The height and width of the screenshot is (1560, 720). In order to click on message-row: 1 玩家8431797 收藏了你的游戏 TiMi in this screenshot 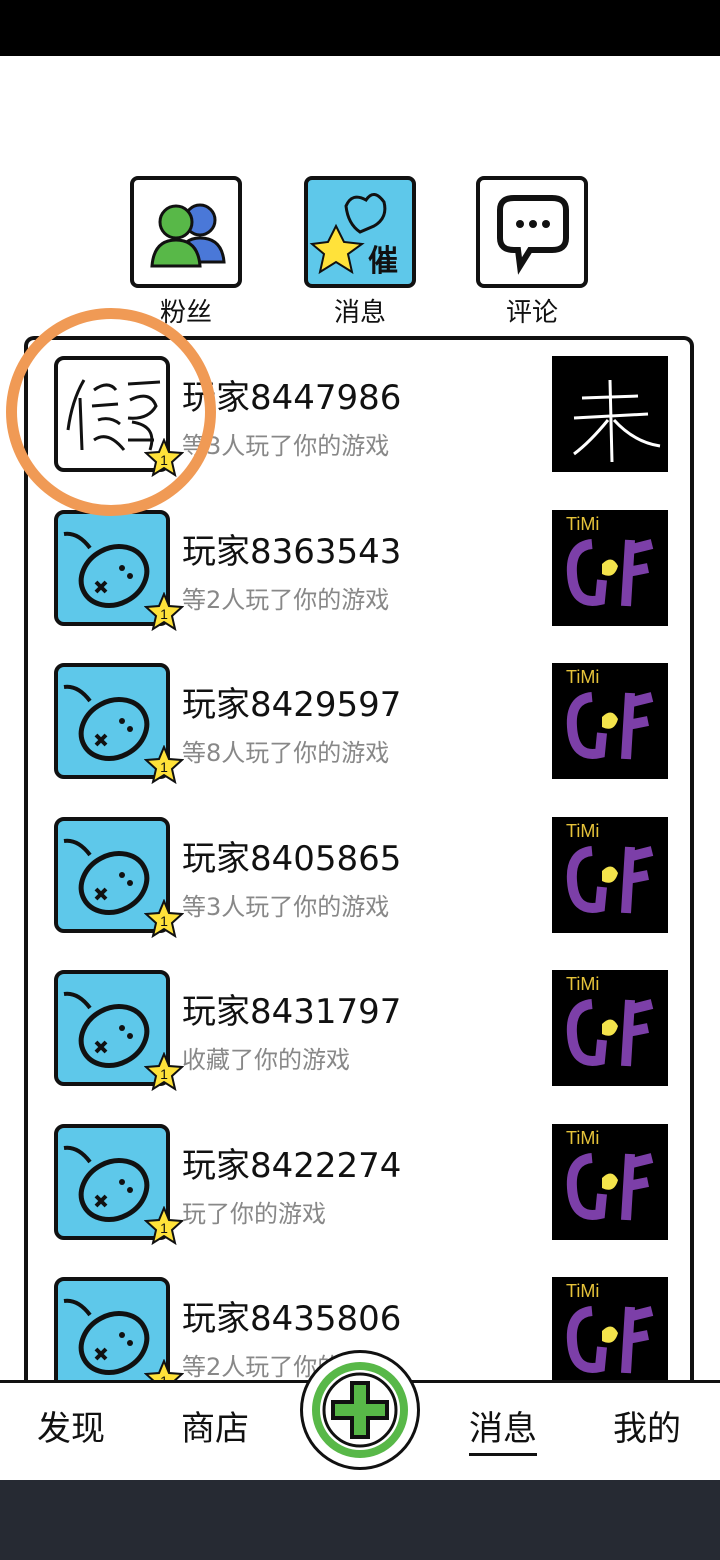, I will do `click(359, 1031)`.